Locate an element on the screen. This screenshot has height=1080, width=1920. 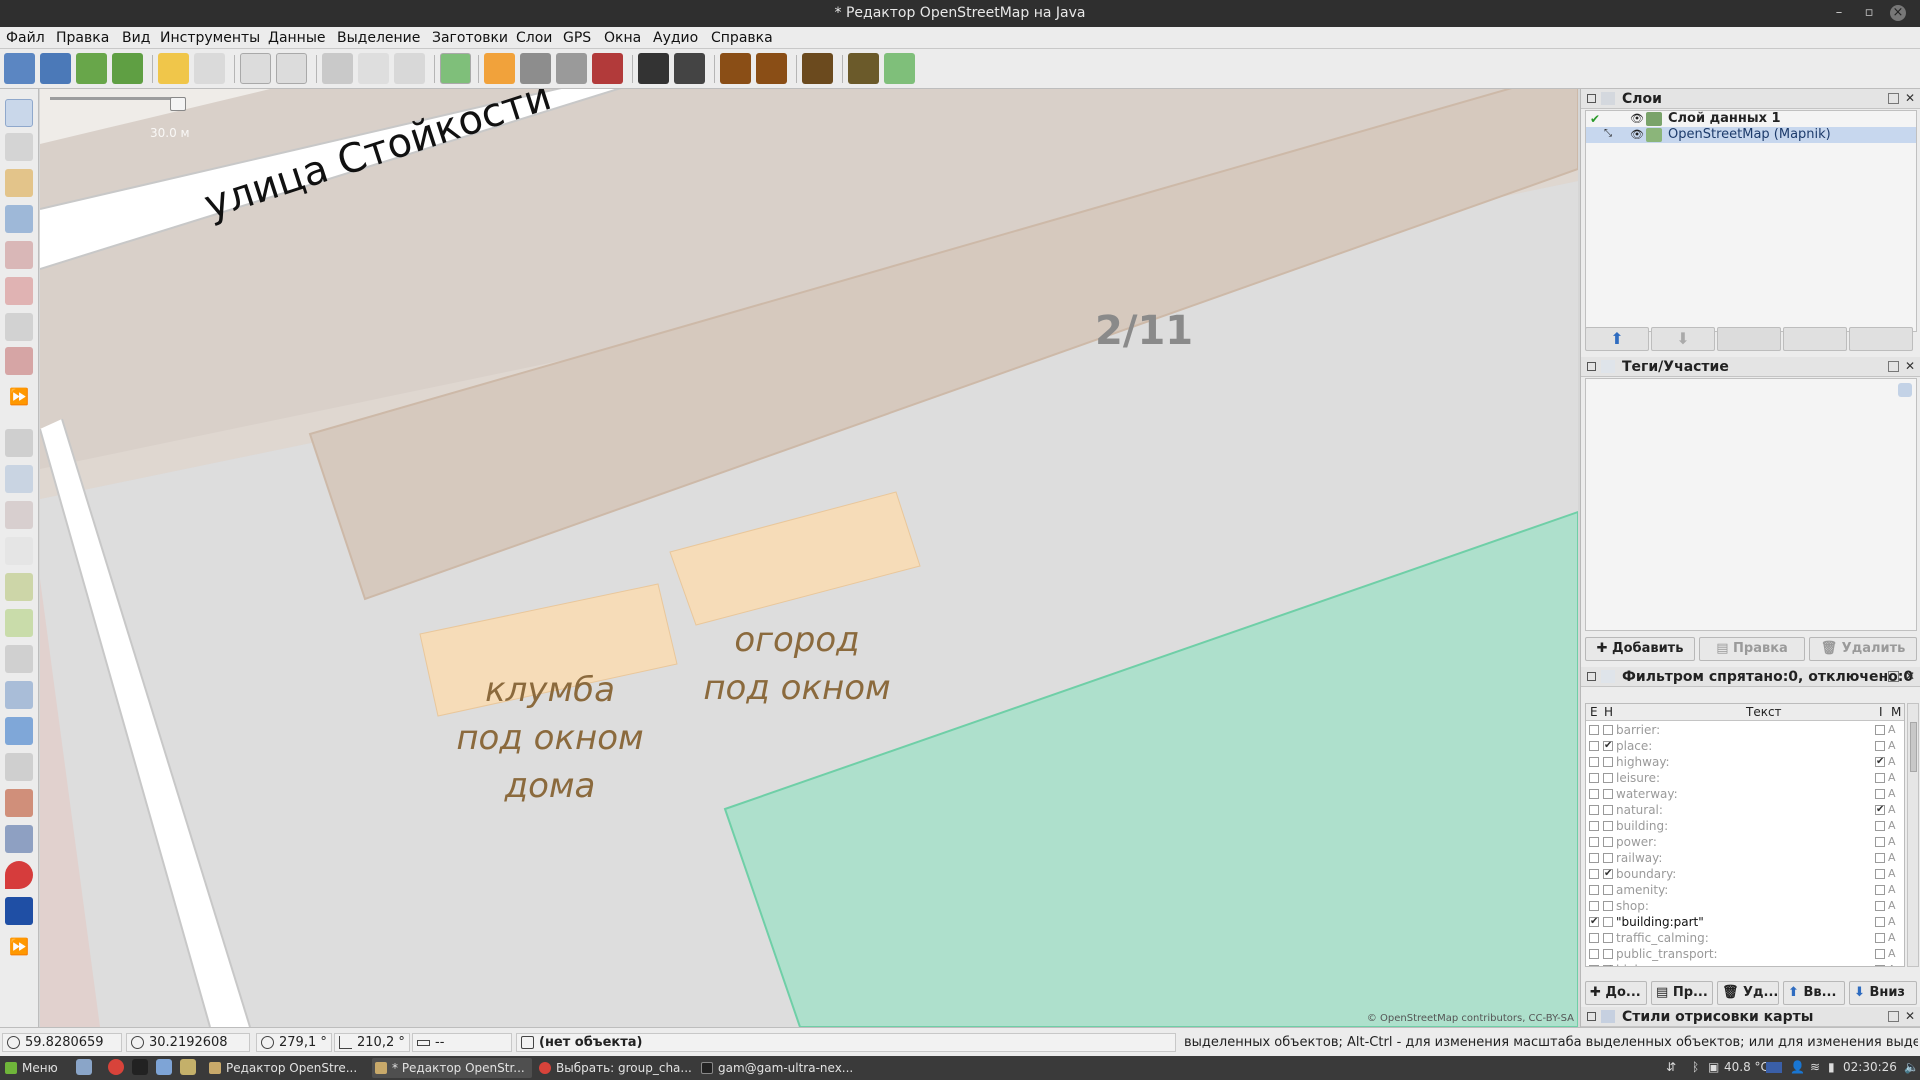
redo-icon is located at coordinates (209, 68).